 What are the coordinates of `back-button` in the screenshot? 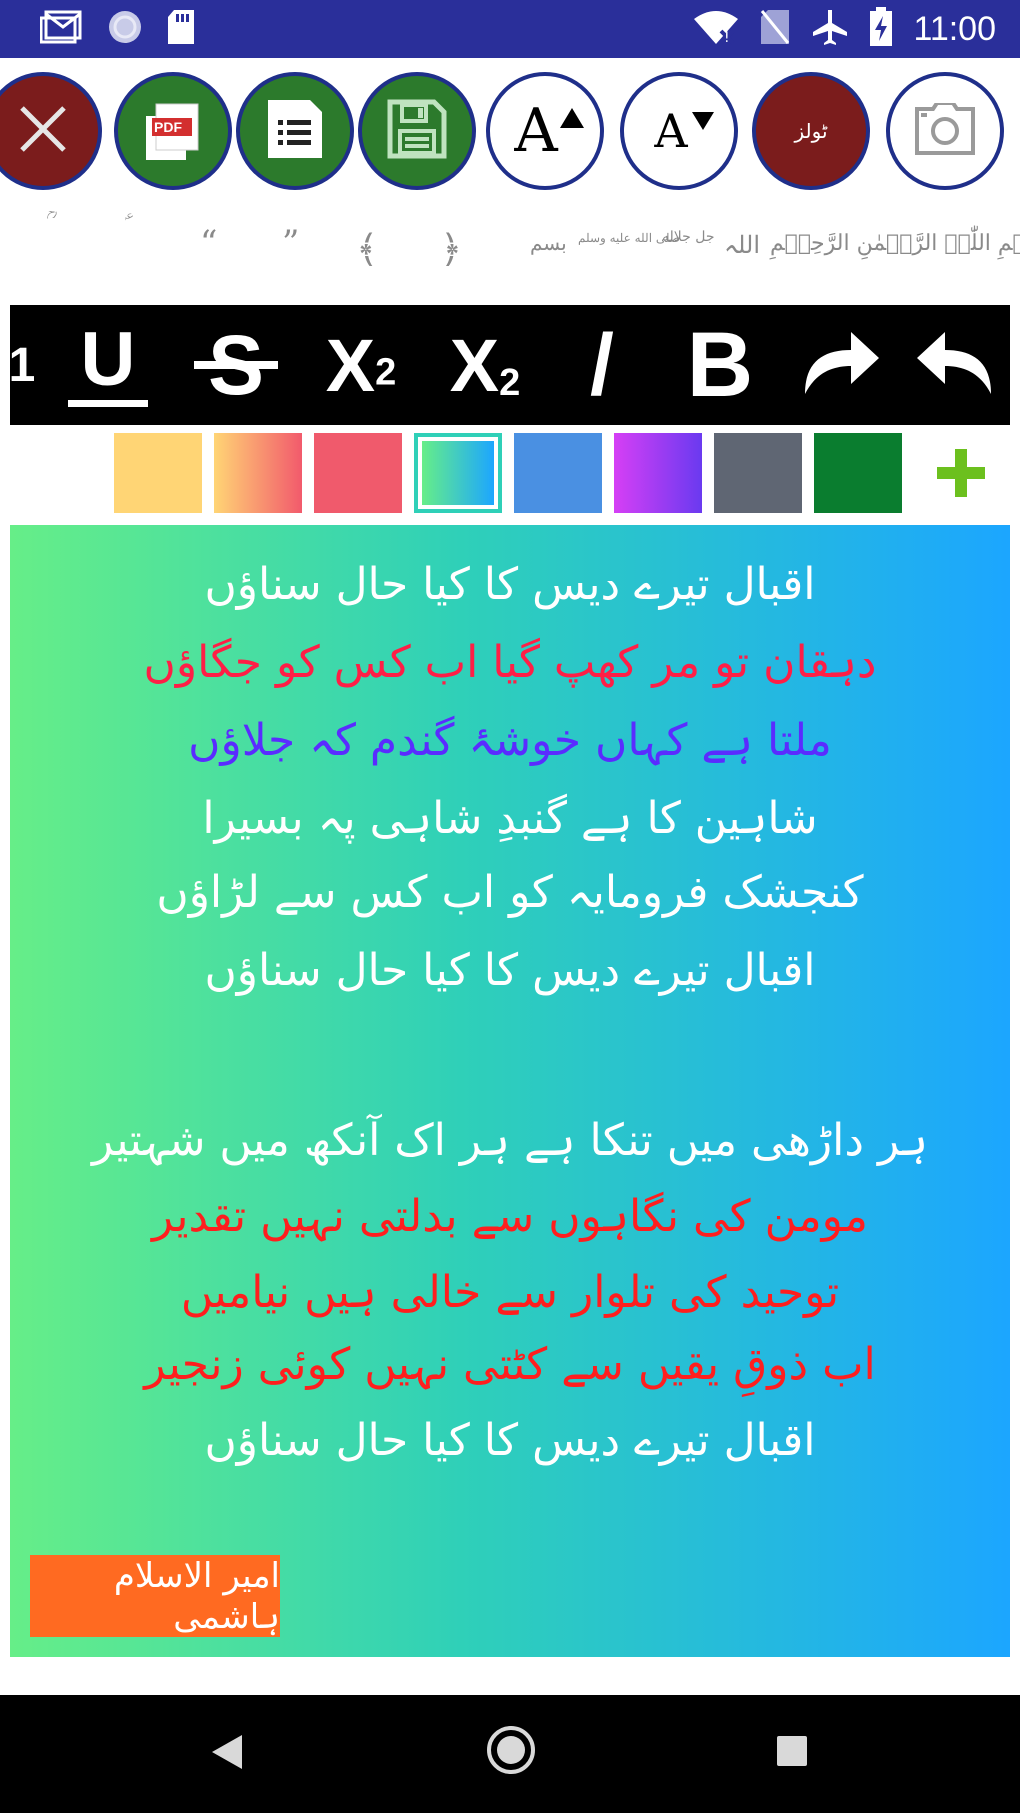 It's located at (227, 1754).